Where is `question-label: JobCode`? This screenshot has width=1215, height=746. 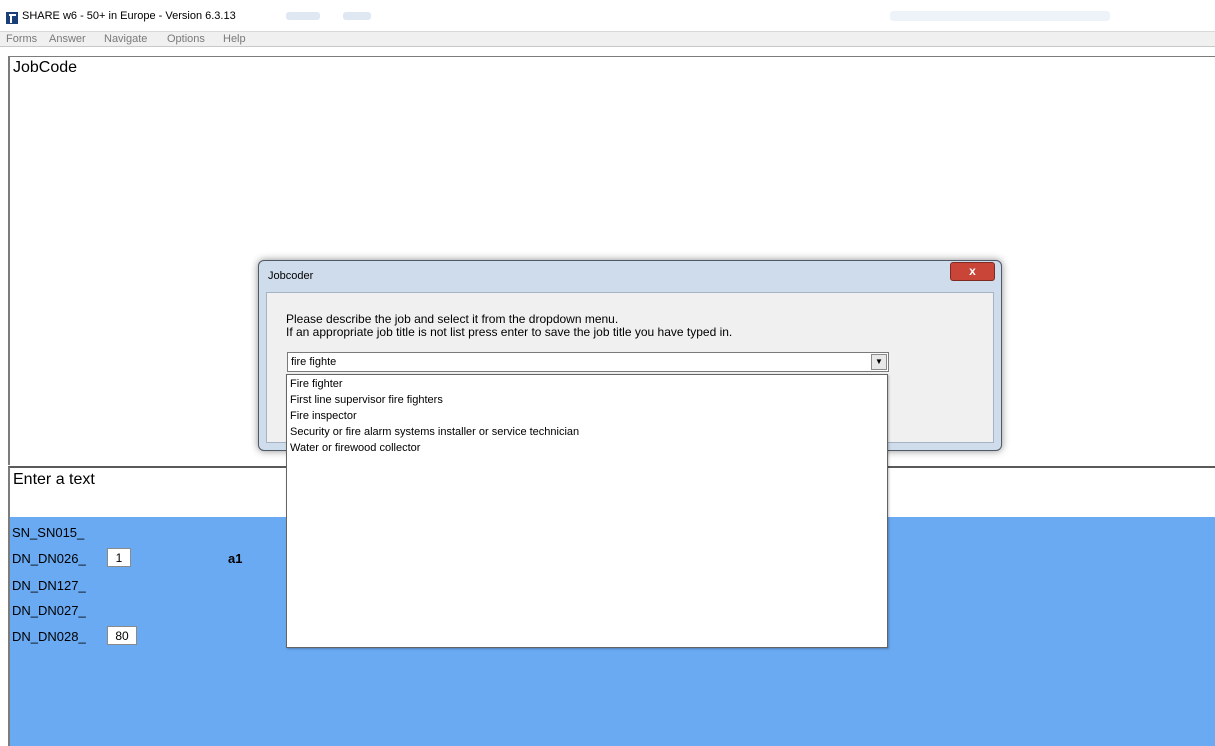 question-label: JobCode is located at coordinates (45, 67).